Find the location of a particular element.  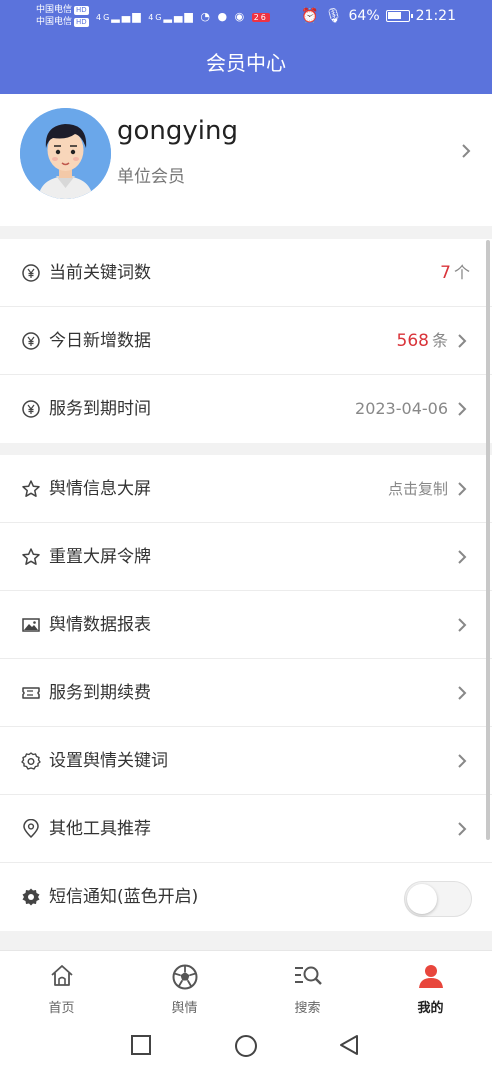

bottom-tab-bar: 首页 舆情 搜索 我的 is located at coordinates (246, 985).